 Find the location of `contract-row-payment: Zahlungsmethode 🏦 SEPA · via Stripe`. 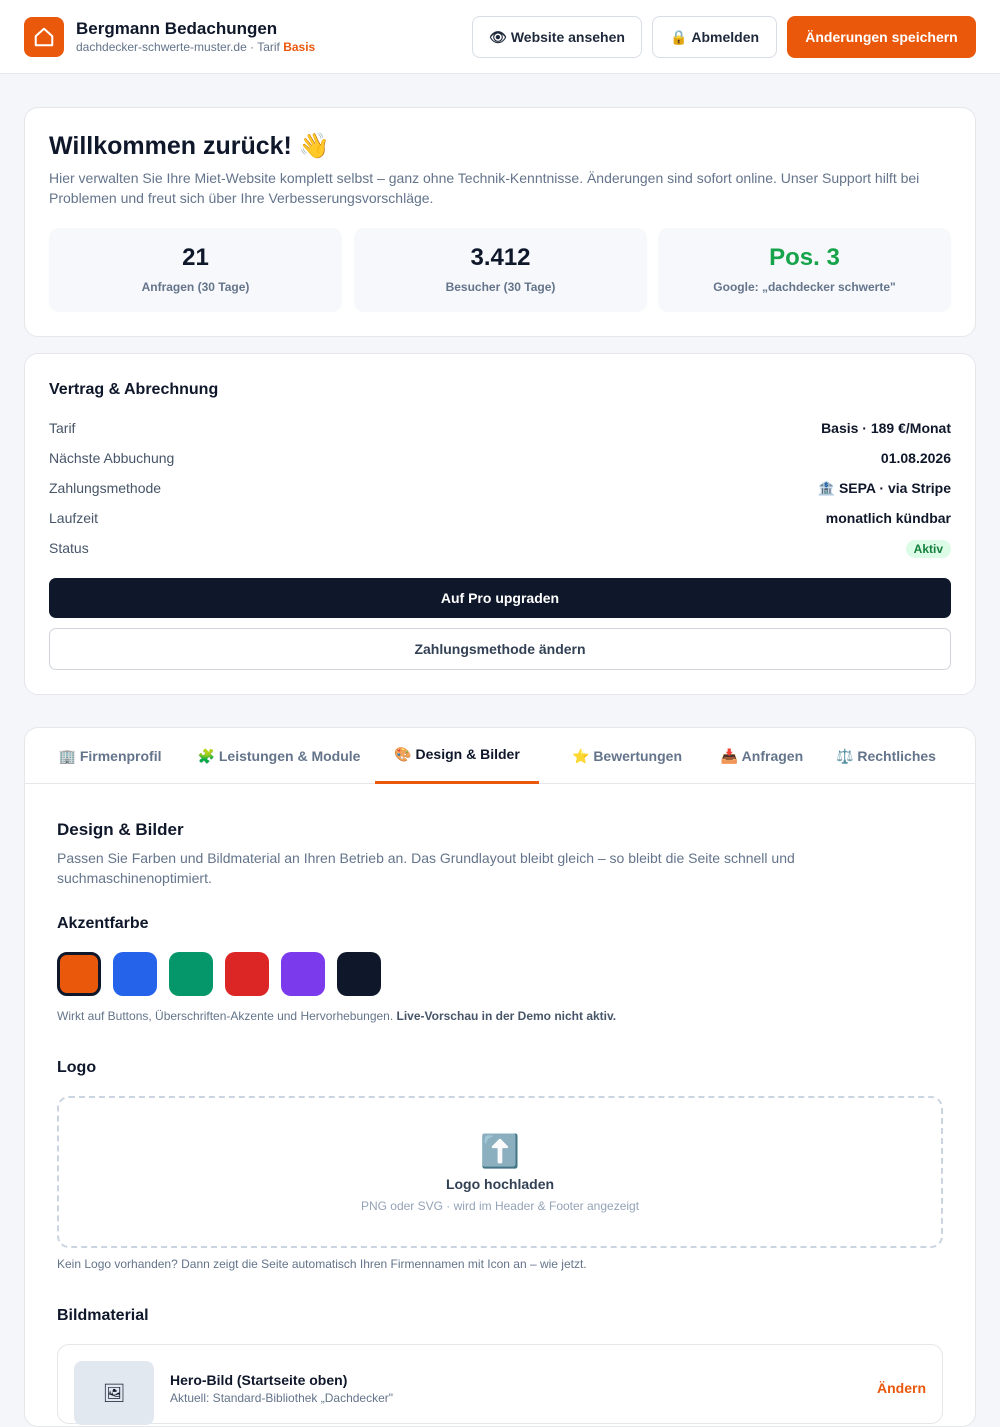

contract-row-payment: Zahlungsmethode 🏦 SEPA · via Stripe is located at coordinates (500, 490).